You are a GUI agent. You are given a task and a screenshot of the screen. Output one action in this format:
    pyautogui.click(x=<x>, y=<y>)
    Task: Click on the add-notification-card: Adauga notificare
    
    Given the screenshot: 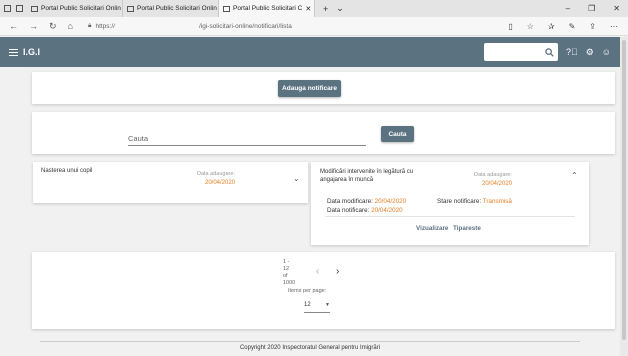 What is the action you would take?
    pyautogui.click(x=323, y=88)
    